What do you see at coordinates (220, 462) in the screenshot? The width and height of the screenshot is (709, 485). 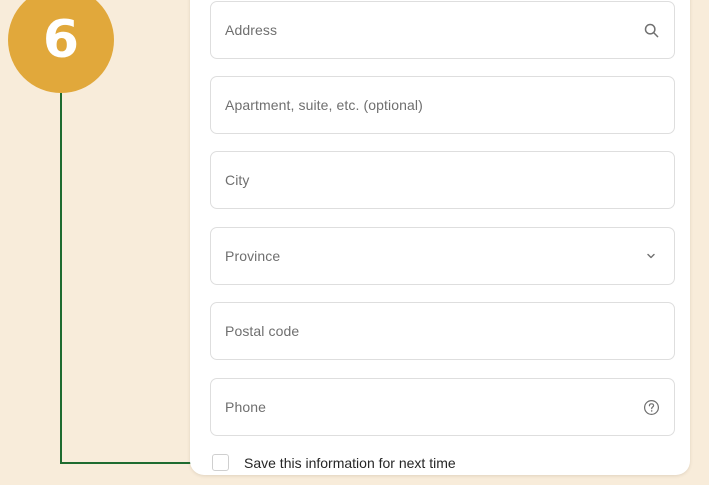 I see `save-info-checkbox` at bounding box center [220, 462].